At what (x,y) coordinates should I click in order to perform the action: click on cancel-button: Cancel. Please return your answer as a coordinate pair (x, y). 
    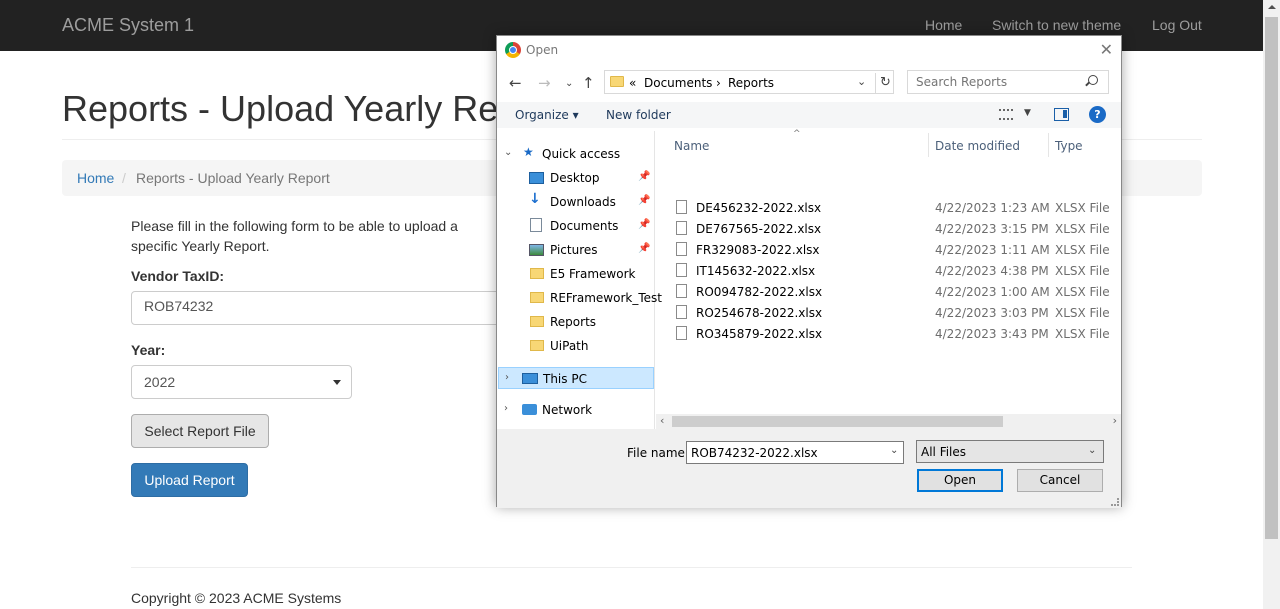
    Looking at the image, I should click on (1060, 480).